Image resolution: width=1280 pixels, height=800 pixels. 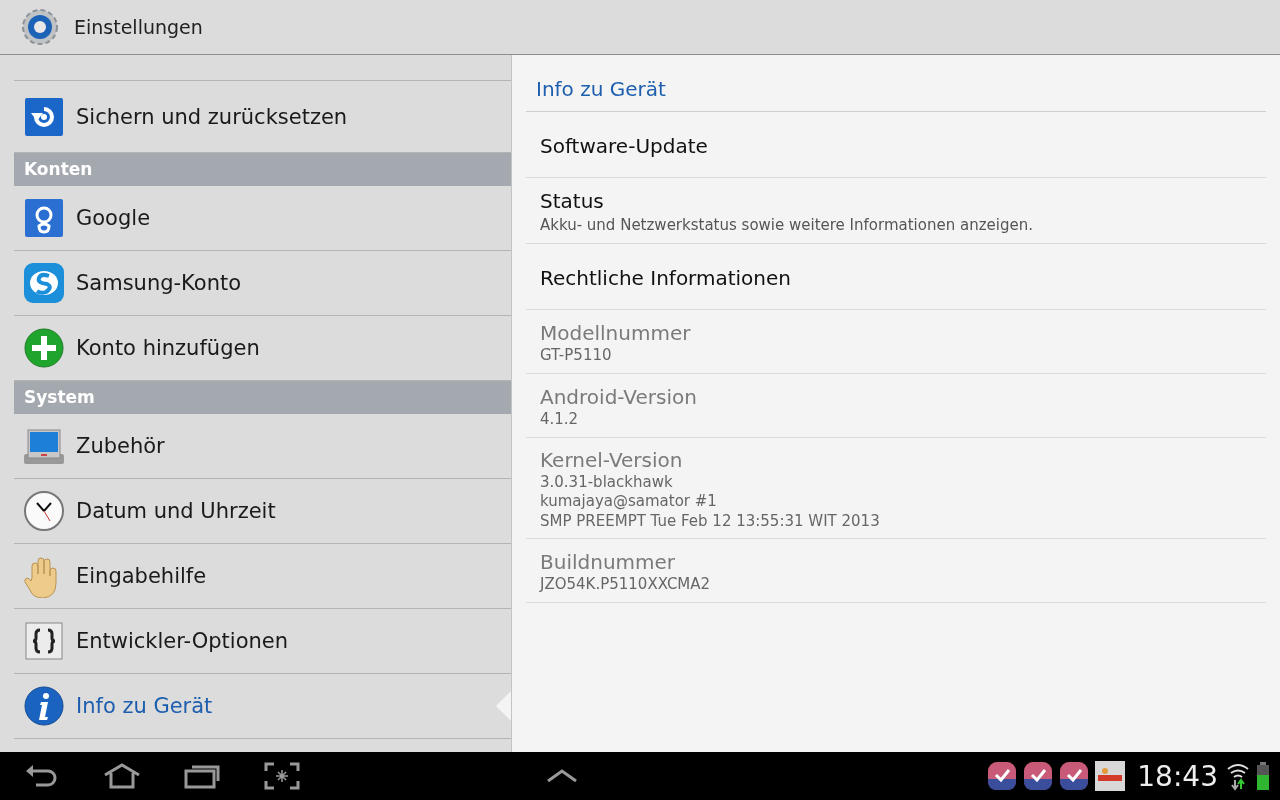 I want to click on settings-item: Samsung-Konto, so click(x=262, y=283).